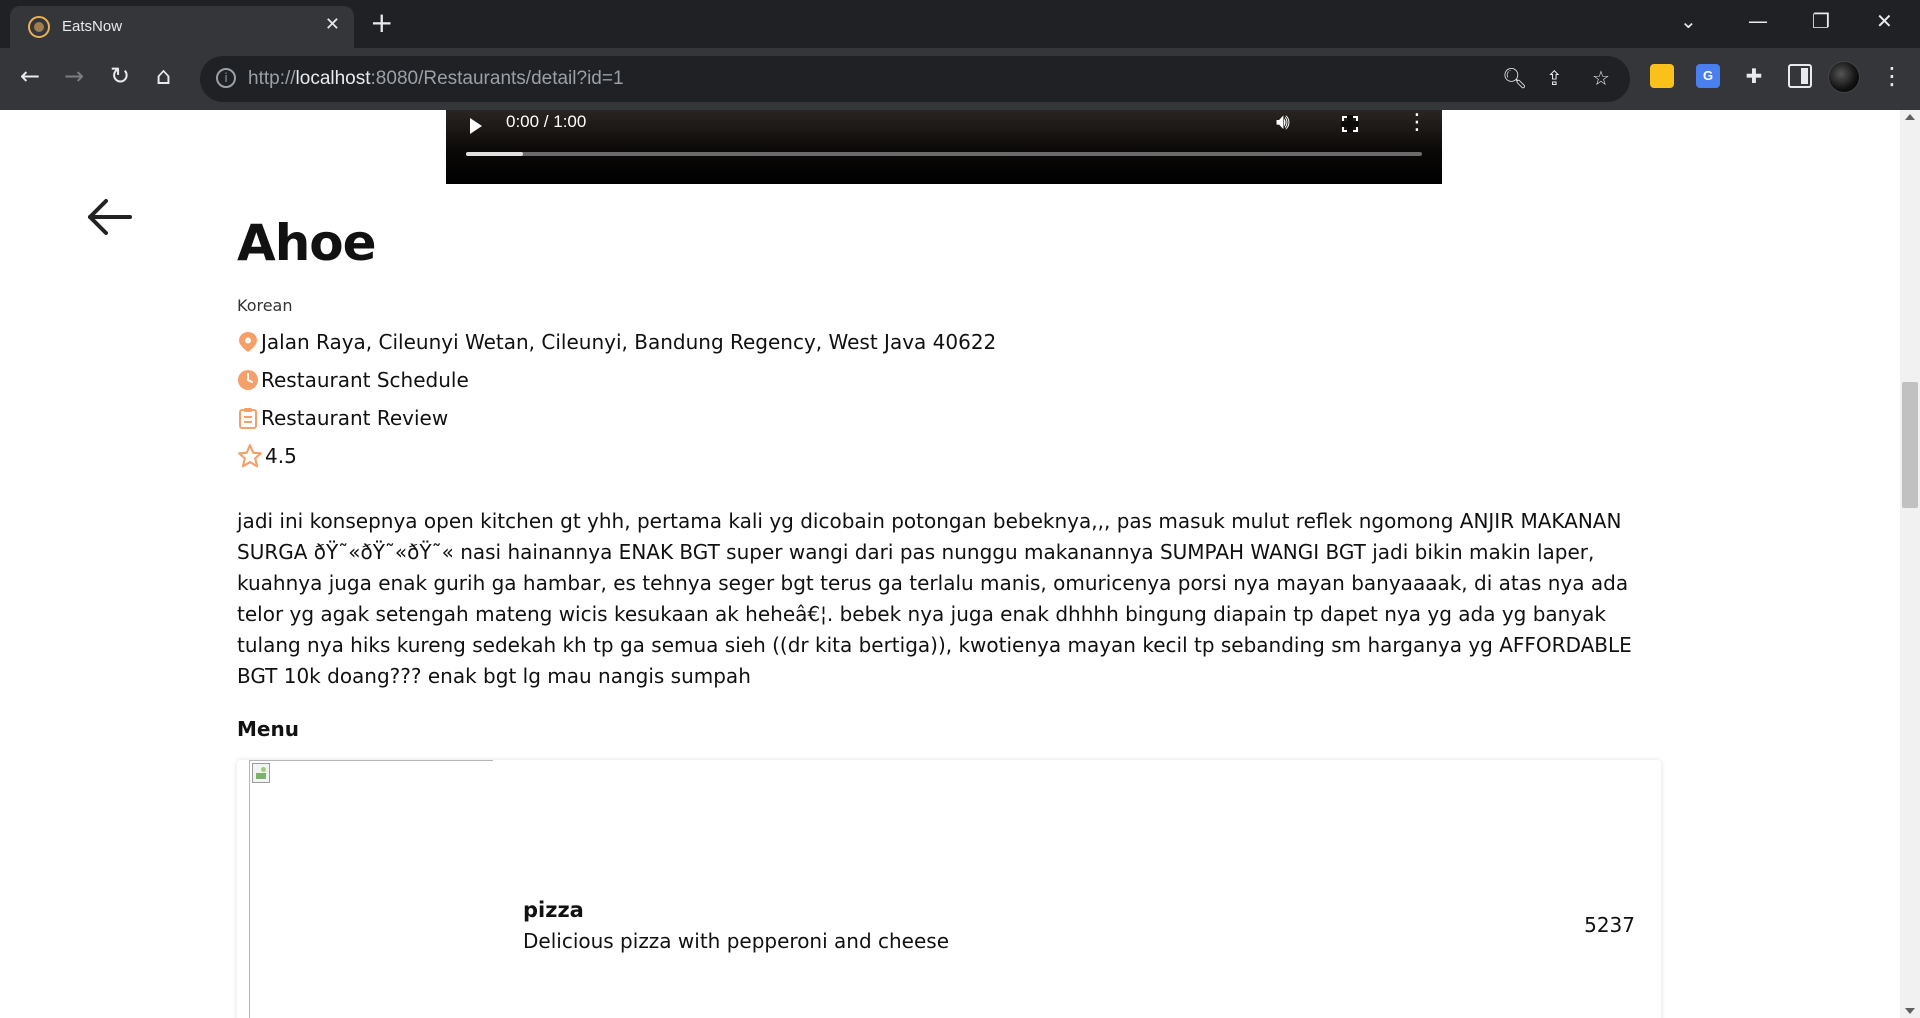  I want to click on restaurant-schedule-link: Restaurant Schedule, so click(365, 380).